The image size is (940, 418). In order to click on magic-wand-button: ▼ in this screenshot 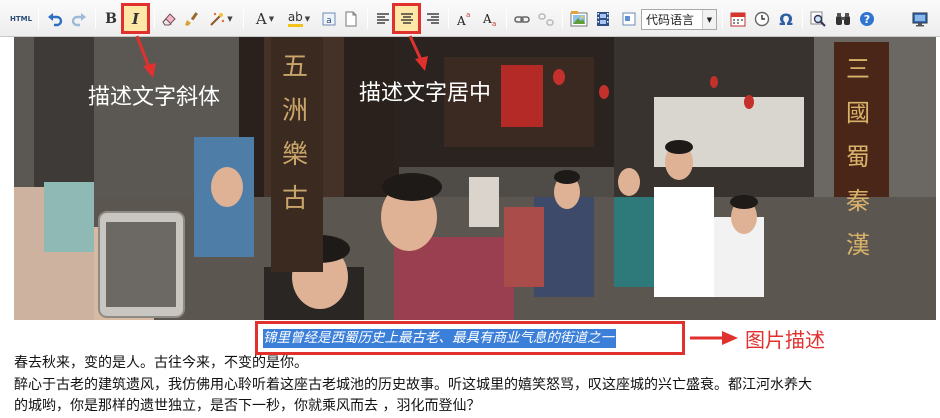, I will do `click(221, 19)`.